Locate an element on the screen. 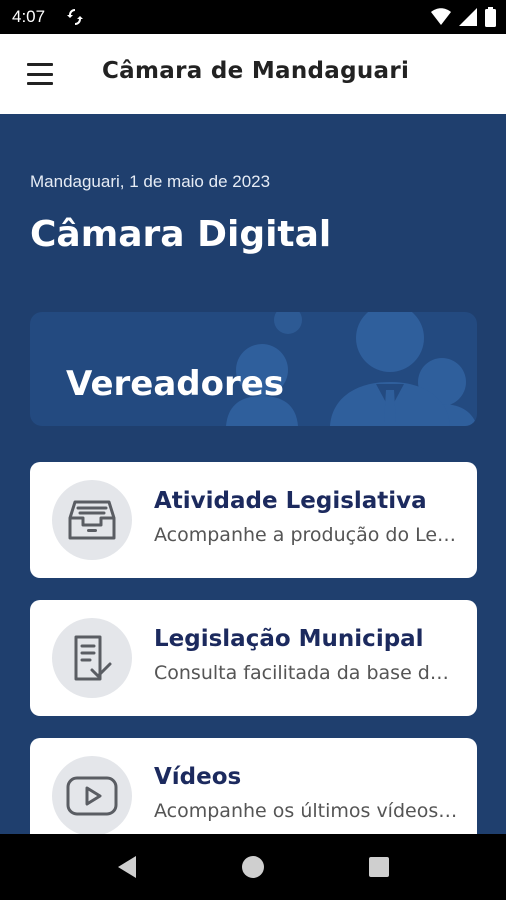  card-title: Vídeos is located at coordinates (198, 777).